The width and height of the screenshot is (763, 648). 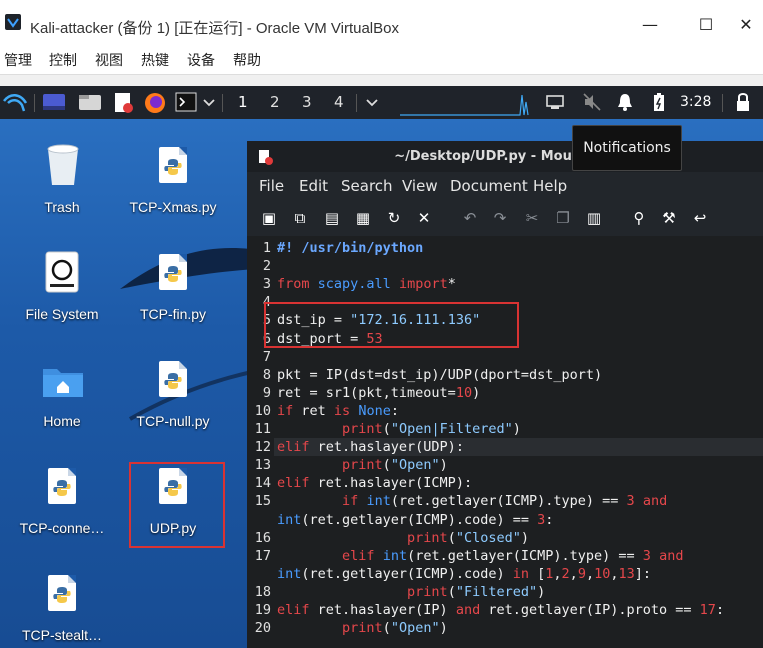 What do you see at coordinates (706, 25) in the screenshot?
I see `maximize-button: ☐` at bounding box center [706, 25].